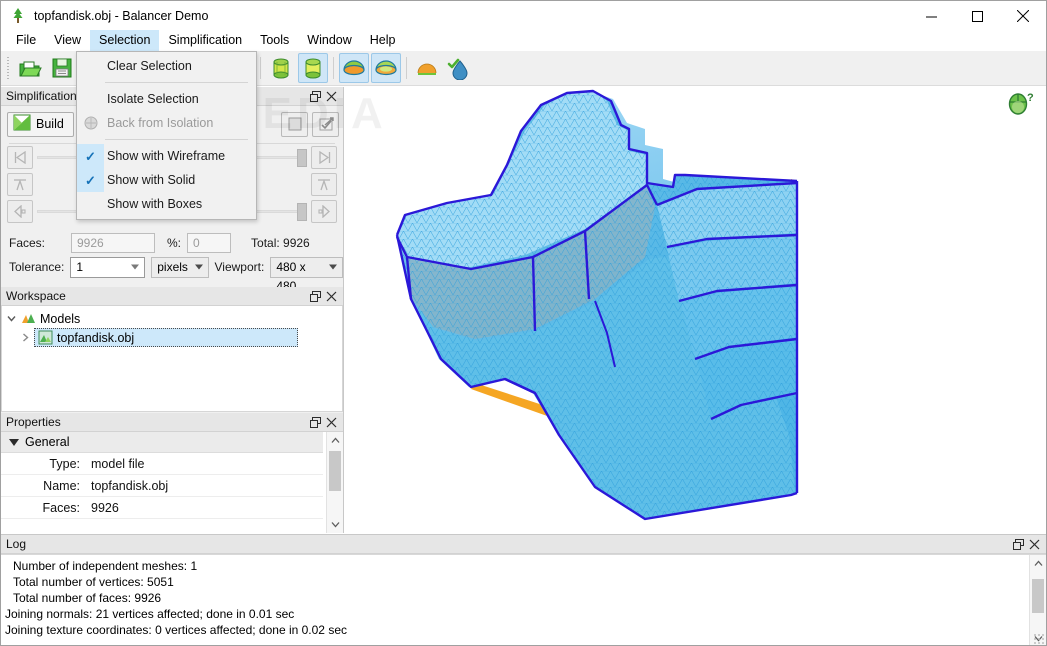 The image size is (1047, 646). I want to click on step-back-button, so click(20, 211).